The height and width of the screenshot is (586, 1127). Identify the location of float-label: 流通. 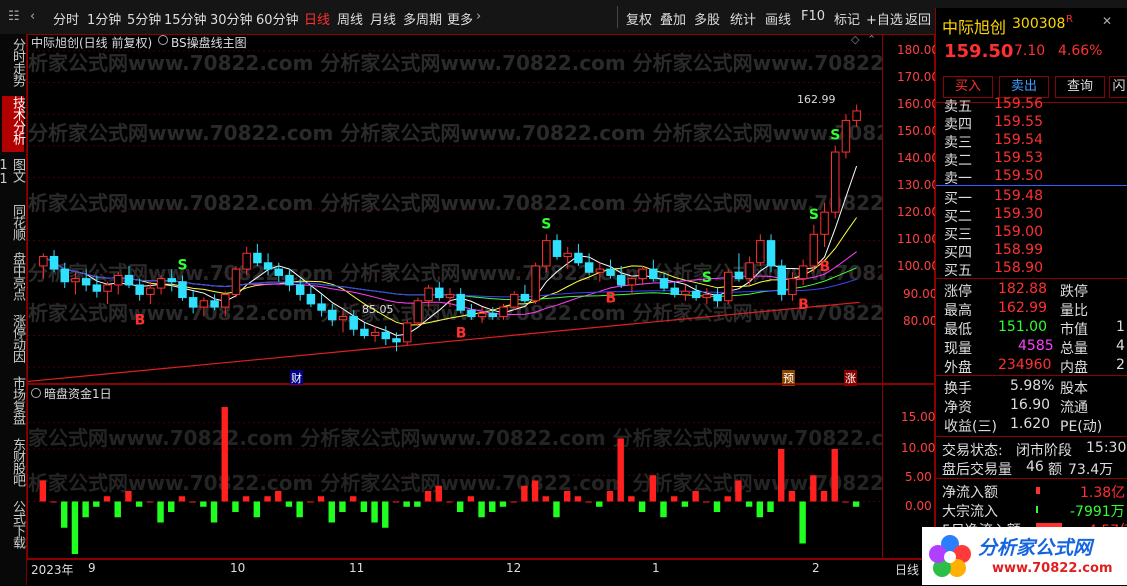
(1074, 408).